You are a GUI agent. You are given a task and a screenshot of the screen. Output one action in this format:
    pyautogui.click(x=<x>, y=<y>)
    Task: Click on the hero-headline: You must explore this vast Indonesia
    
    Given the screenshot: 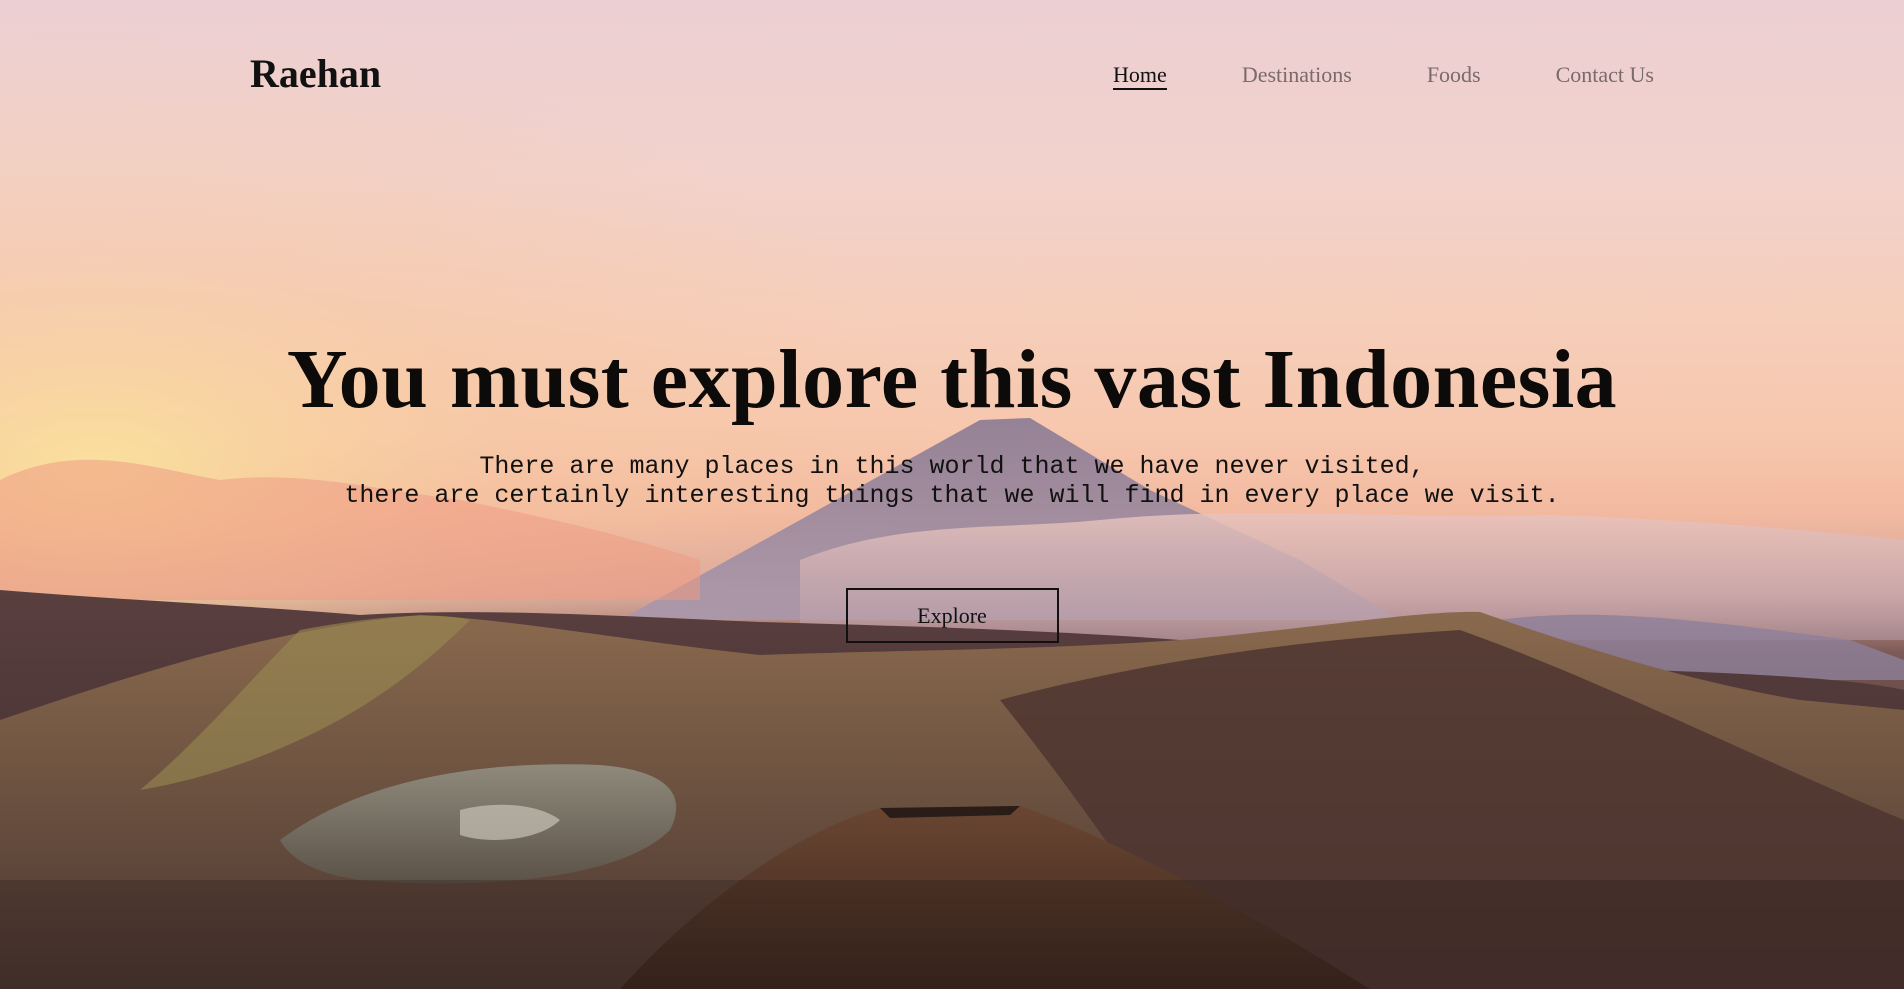 What is the action you would take?
    pyautogui.click(x=952, y=379)
    